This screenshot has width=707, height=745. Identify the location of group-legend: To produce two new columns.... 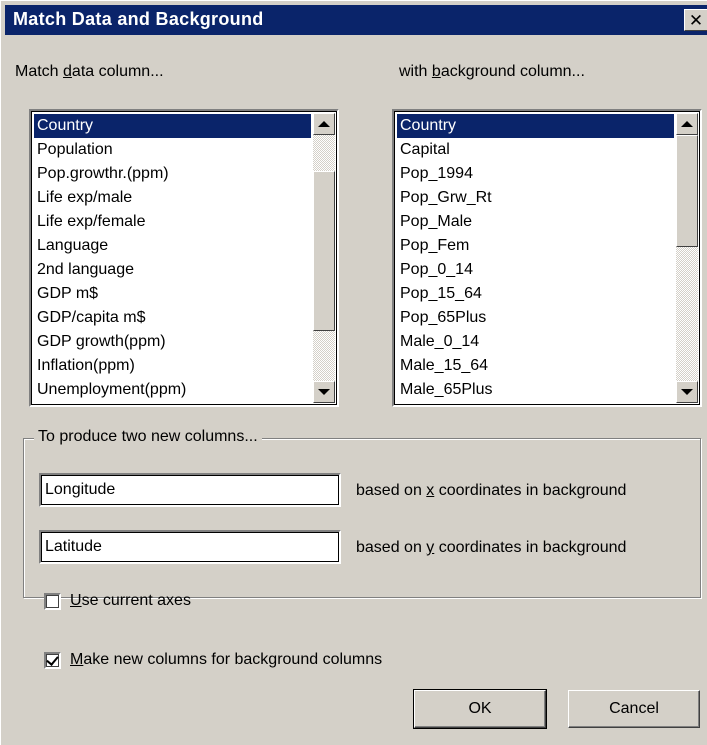
(148, 437).